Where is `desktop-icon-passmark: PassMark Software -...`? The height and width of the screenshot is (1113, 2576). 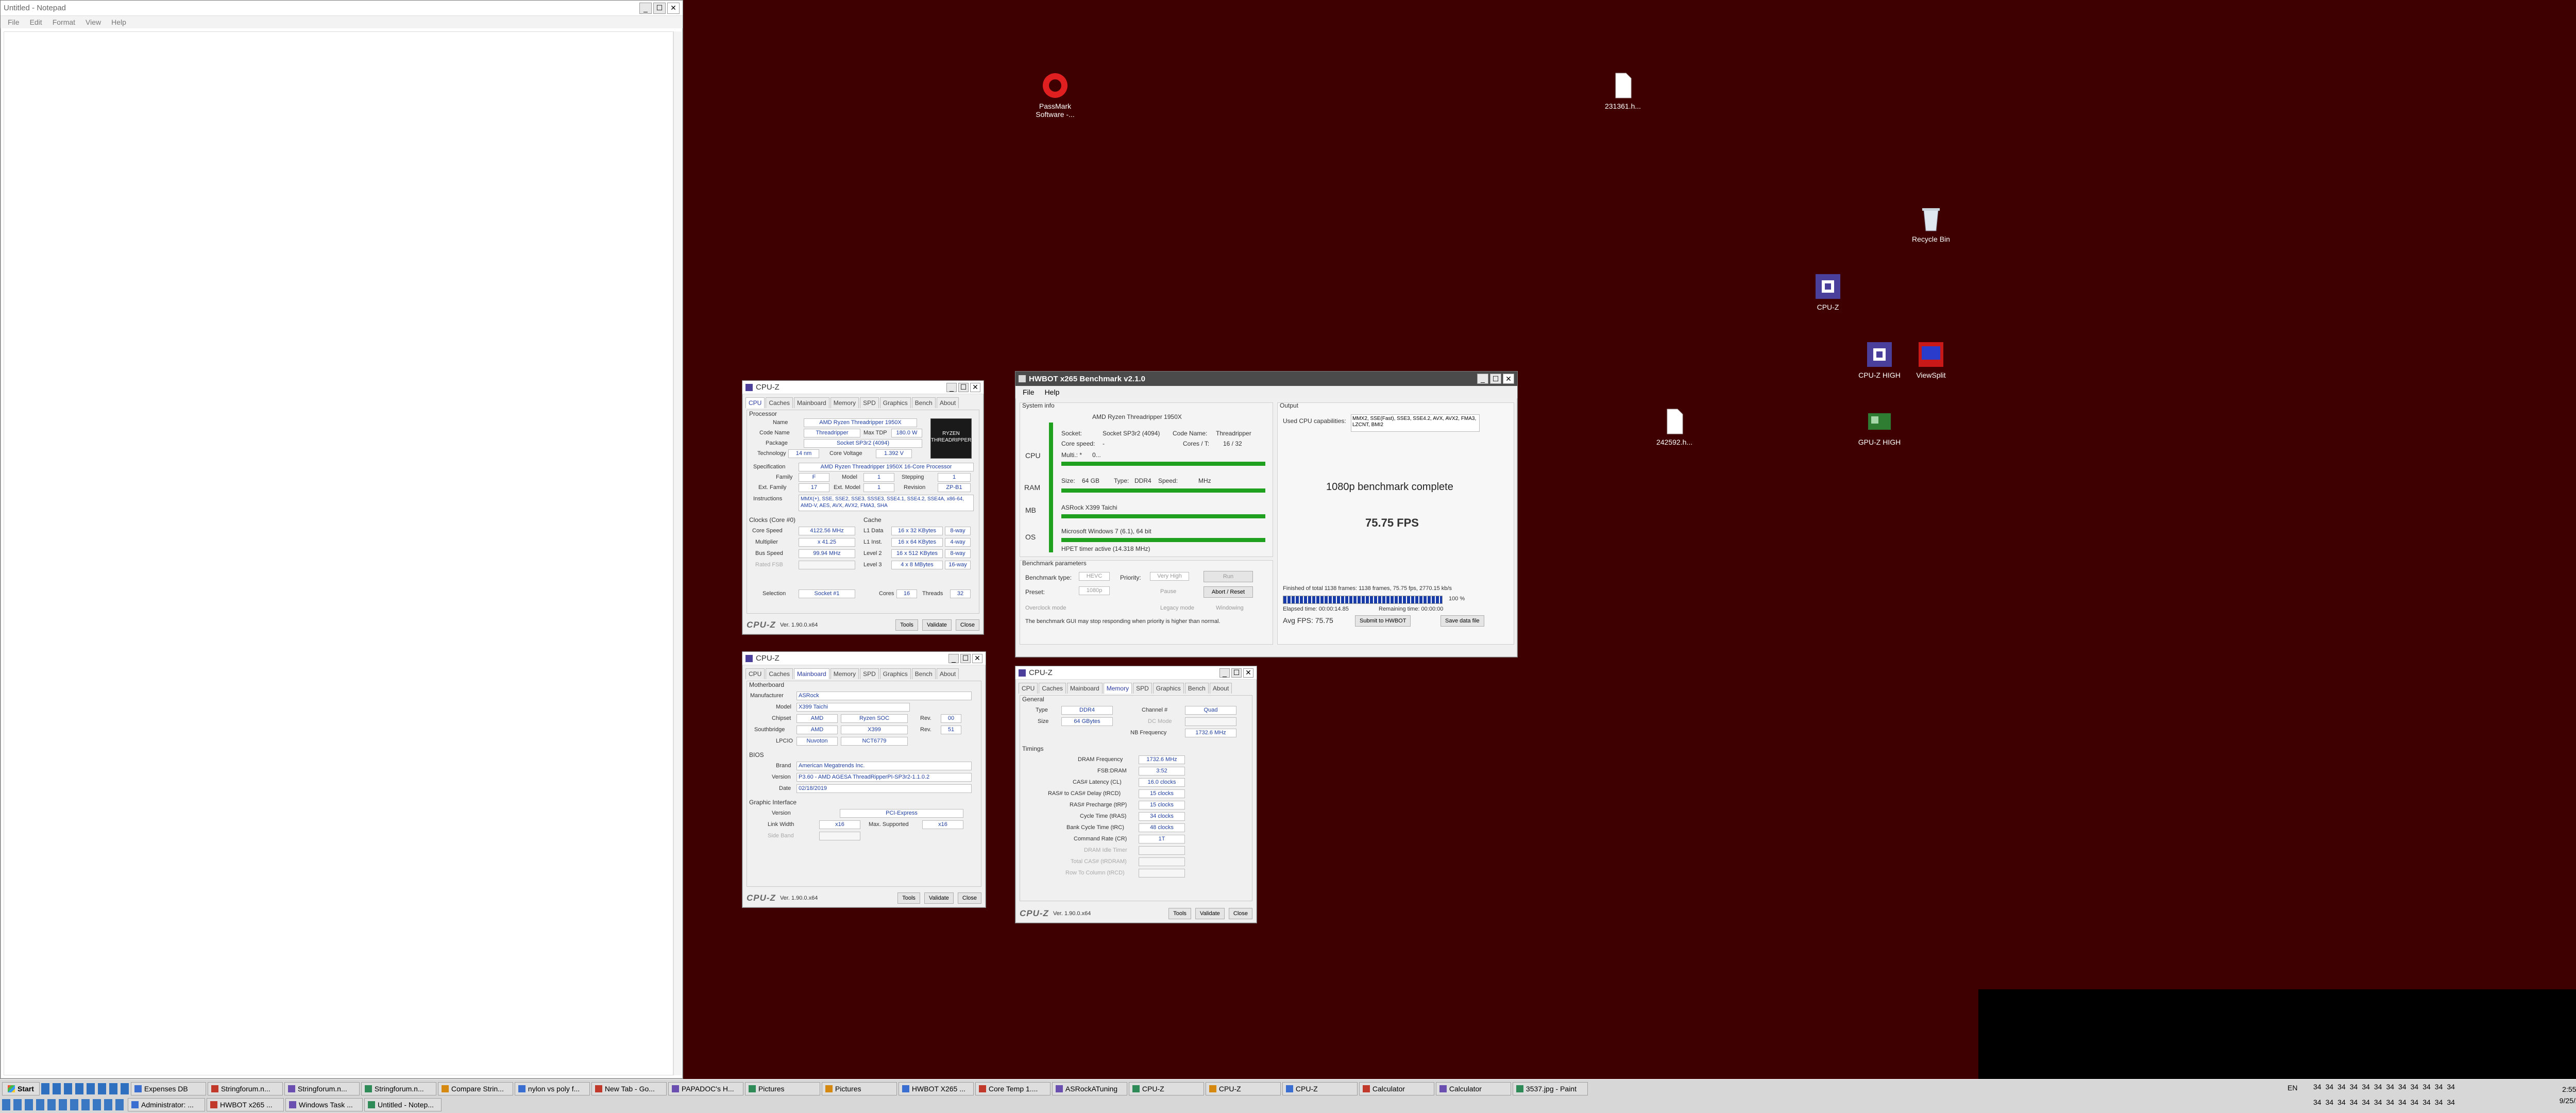
desktop-icon-passmark: PassMark Software -... is located at coordinates (1055, 95).